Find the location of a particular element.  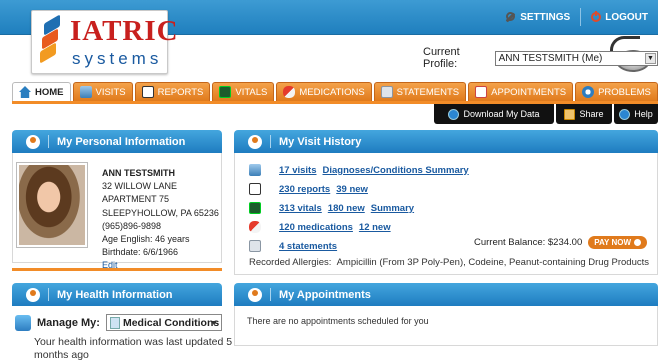

address-city: SLEEPYHOLLOW, PA 65236 is located at coordinates (160, 212).